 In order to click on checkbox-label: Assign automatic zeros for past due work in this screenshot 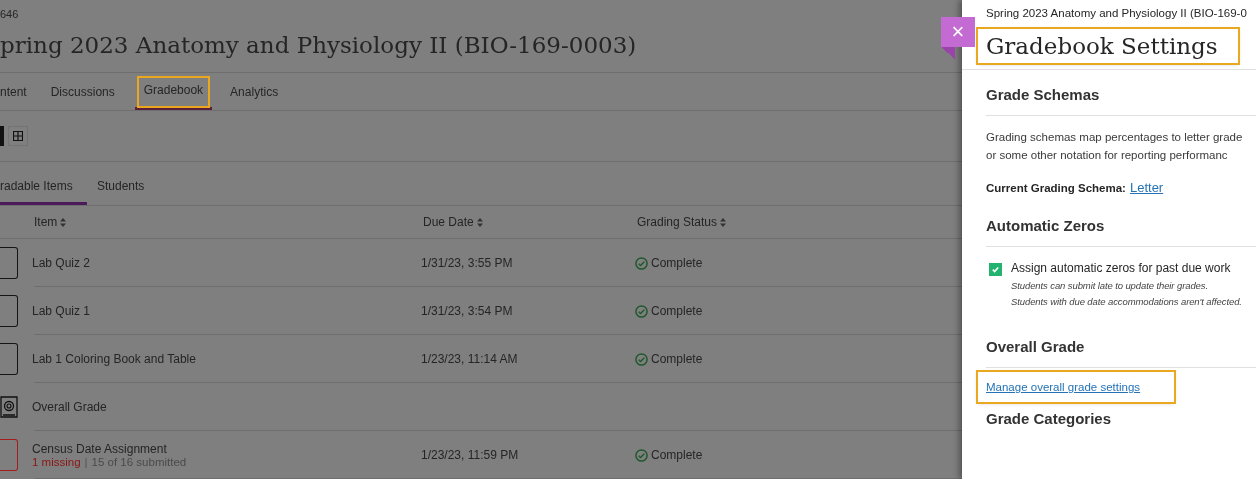, I will do `click(1121, 269)`.